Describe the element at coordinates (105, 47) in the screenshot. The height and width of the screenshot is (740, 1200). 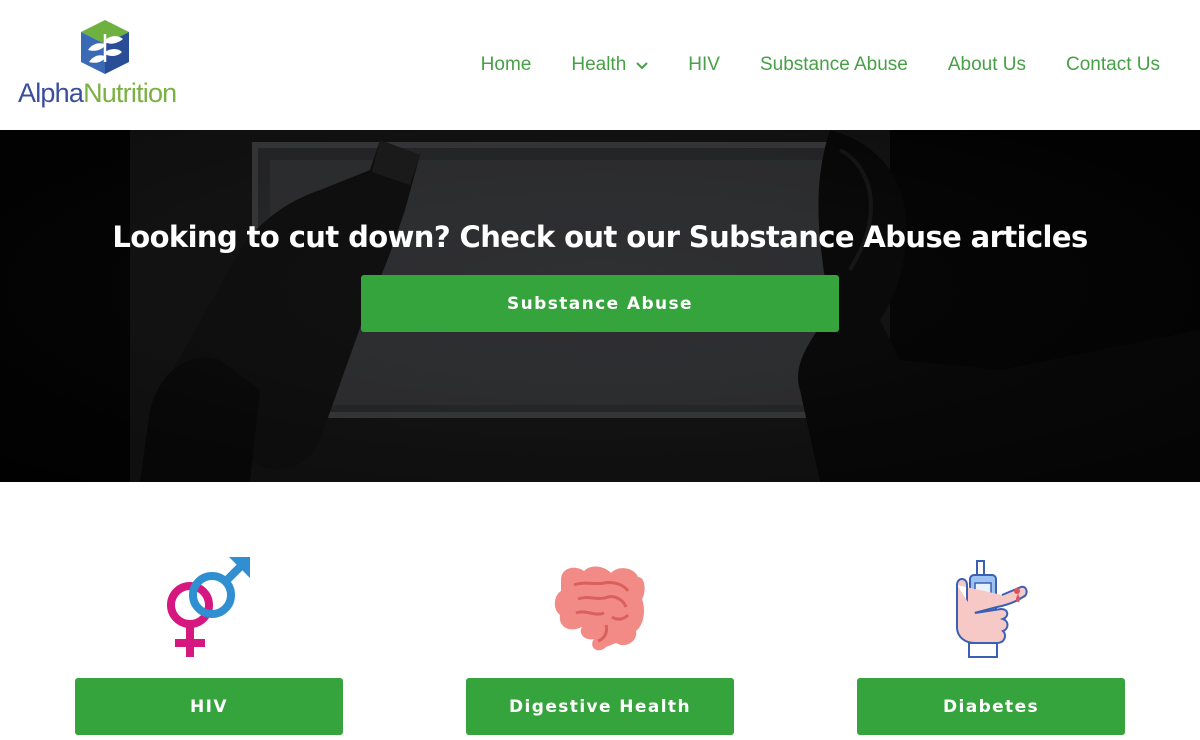
I see `logo-cube-icon` at that location.